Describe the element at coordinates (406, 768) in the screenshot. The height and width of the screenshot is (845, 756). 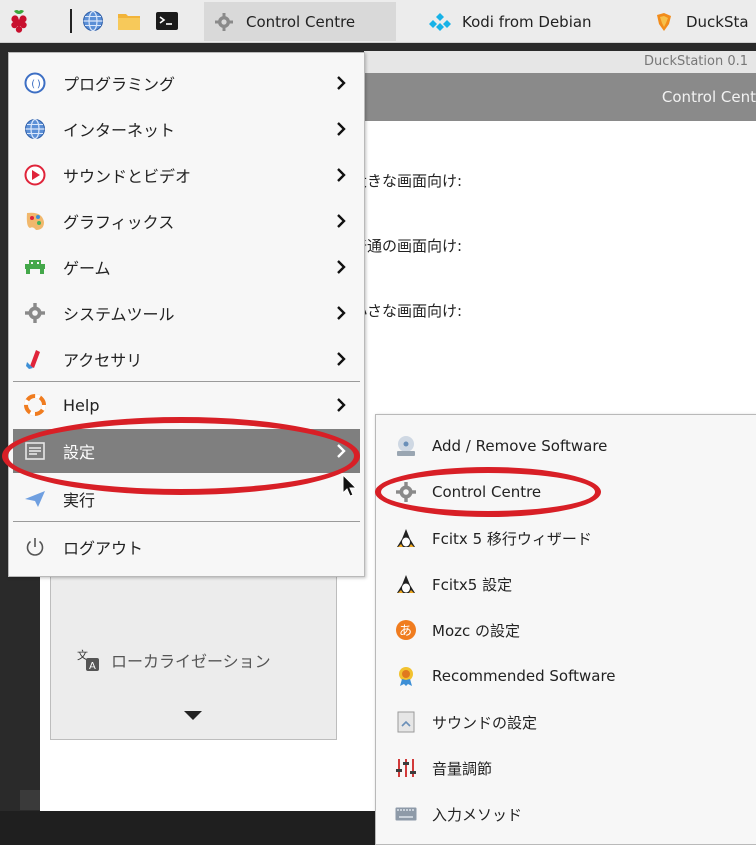
I see `volume-mixer-icon` at that location.